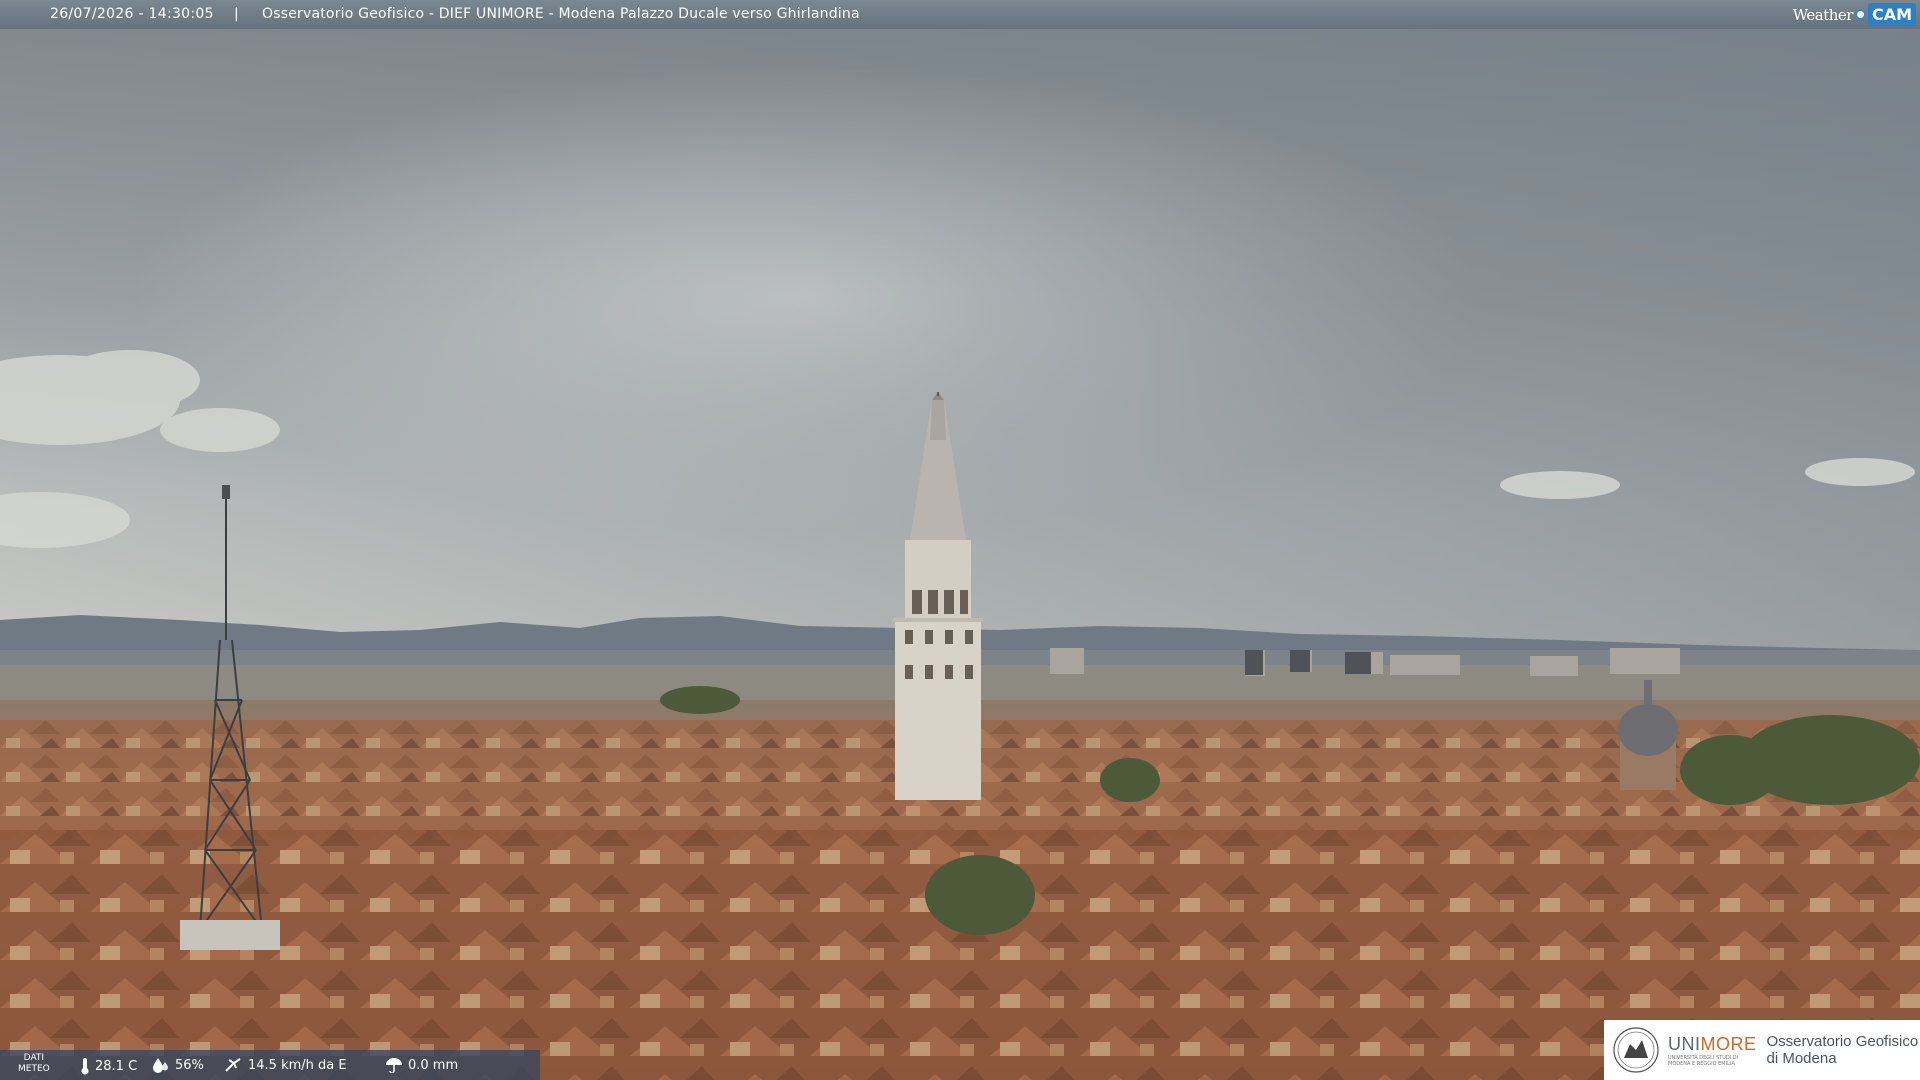 Image resolution: width=1920 pixels, height=1080 pixels. I want to click on unimore-seal-icon, so click(1636, 1050).